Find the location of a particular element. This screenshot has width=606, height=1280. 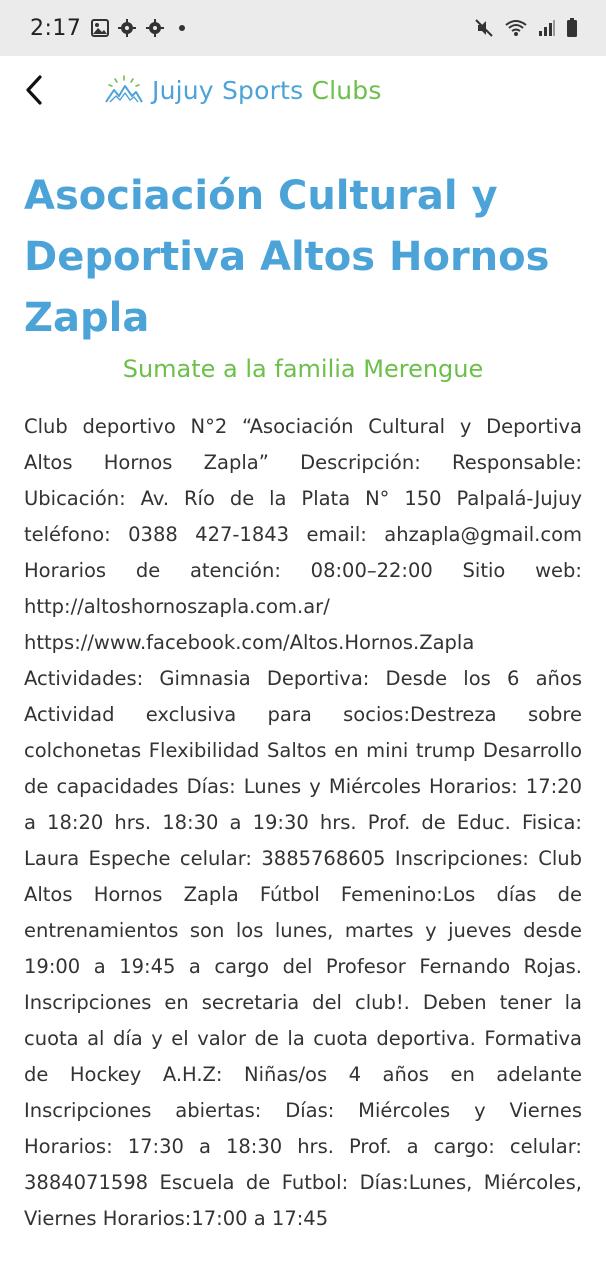

status-bar: 2:17 is located at coordinates (303, 28).